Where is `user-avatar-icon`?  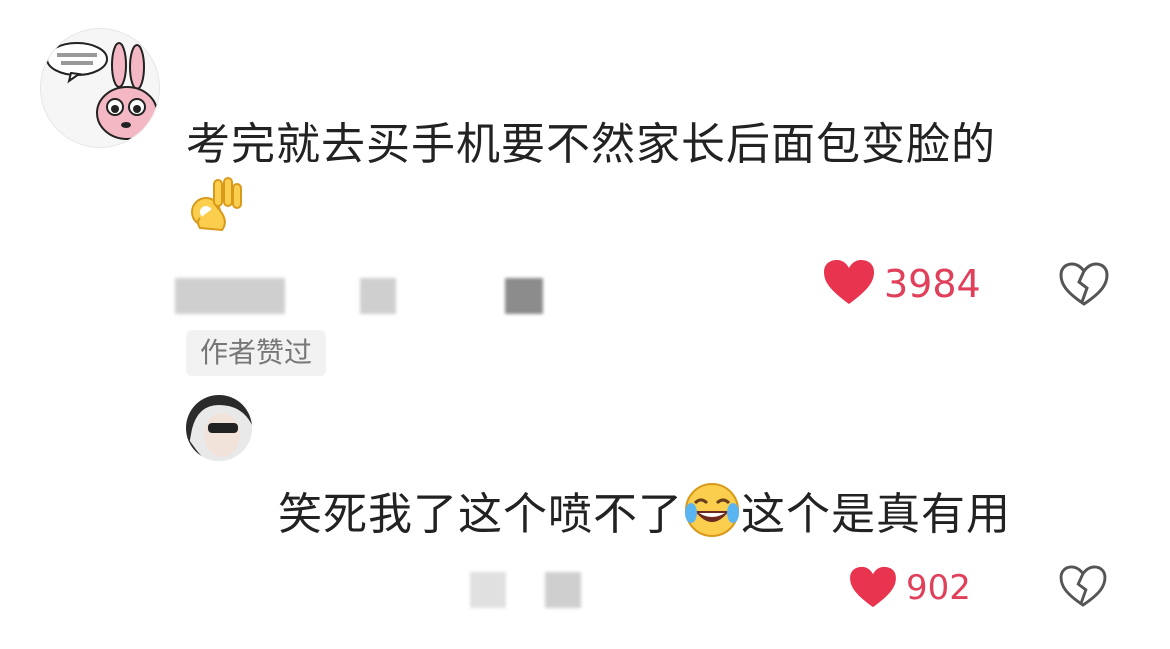
user-avatar-icon is located at coordinates (219, 428).